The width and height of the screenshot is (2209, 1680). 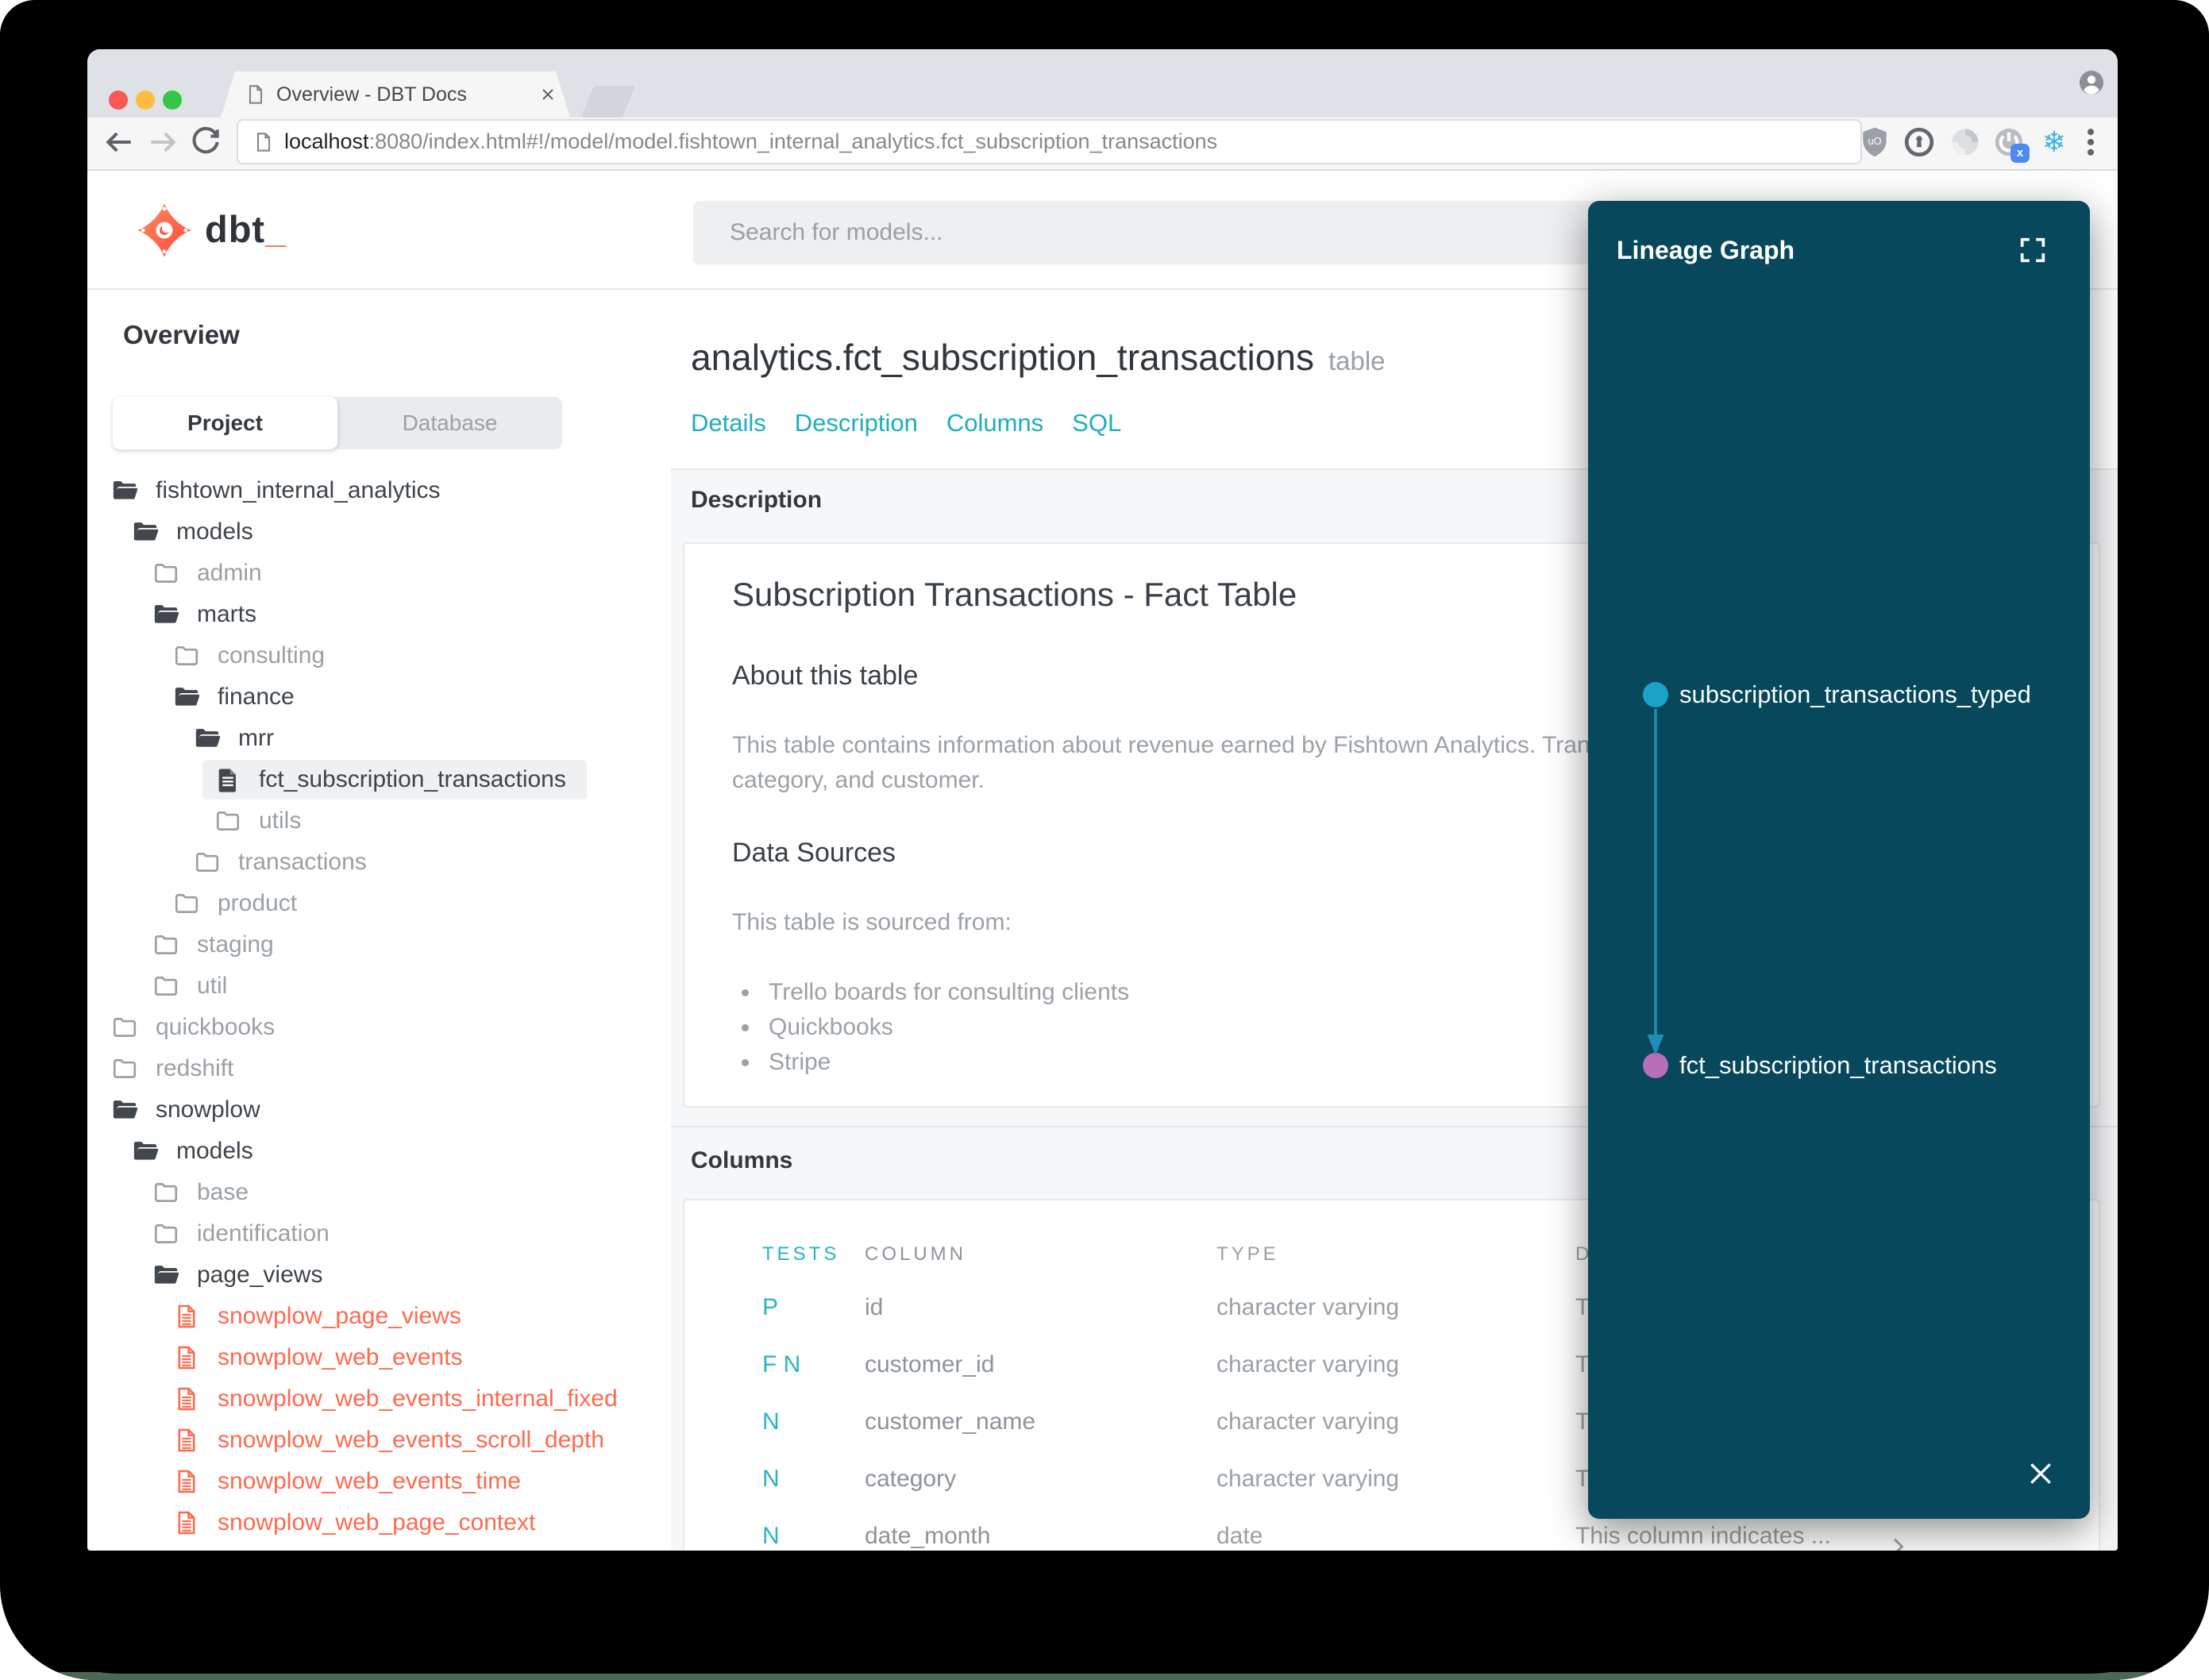 What do you see at coordinates (379, 655) in the screenshot?
I see `sidebar-item-consulting: consulting` at bounding box center [379, 655].